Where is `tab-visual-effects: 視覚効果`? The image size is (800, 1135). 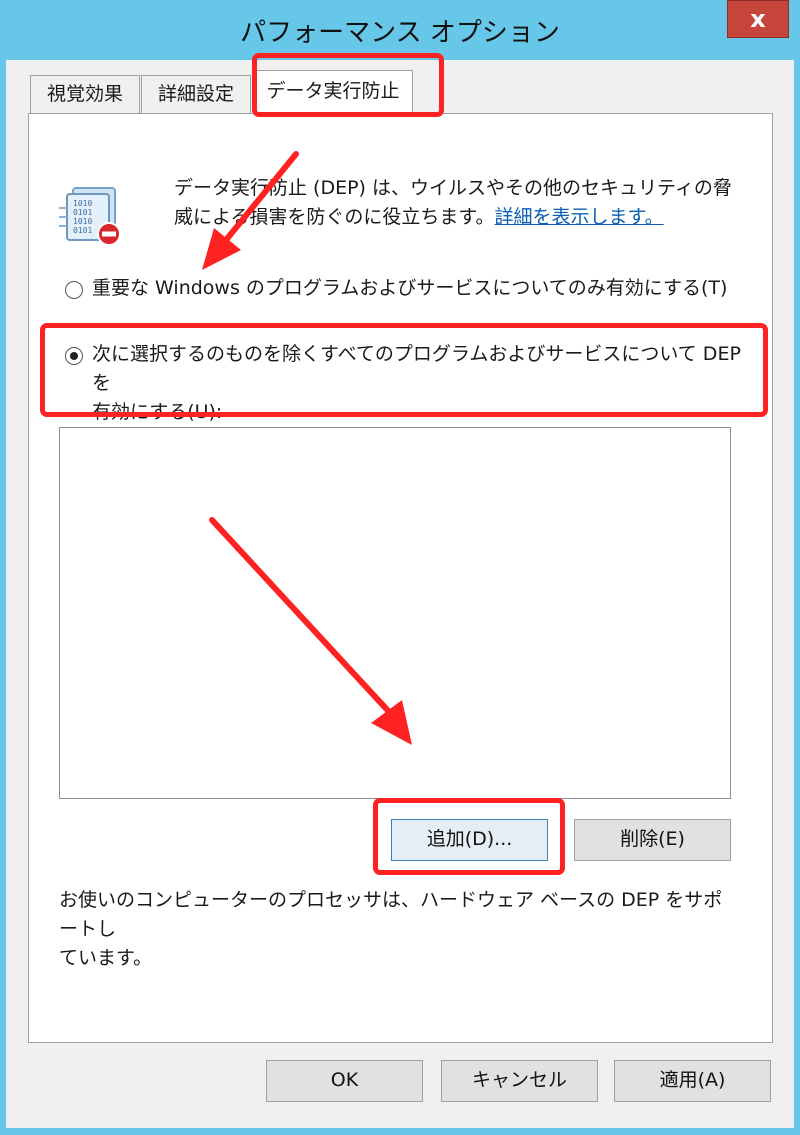
tab-visual-effects: 視覚効果 is located at coordinates (85, 94).